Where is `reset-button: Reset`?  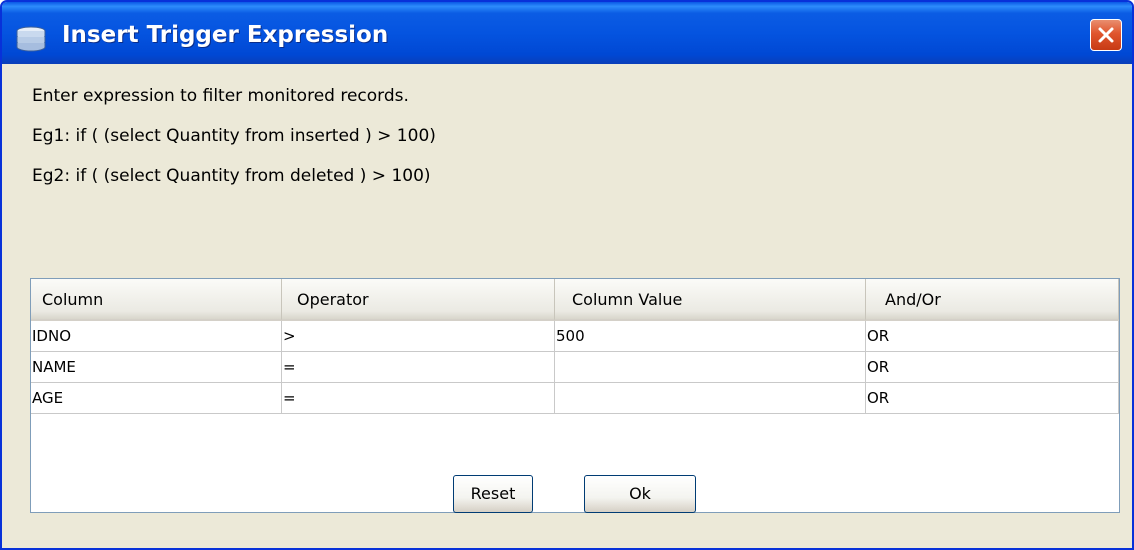
reset-button: Reset is located at coordinates (493, 494).